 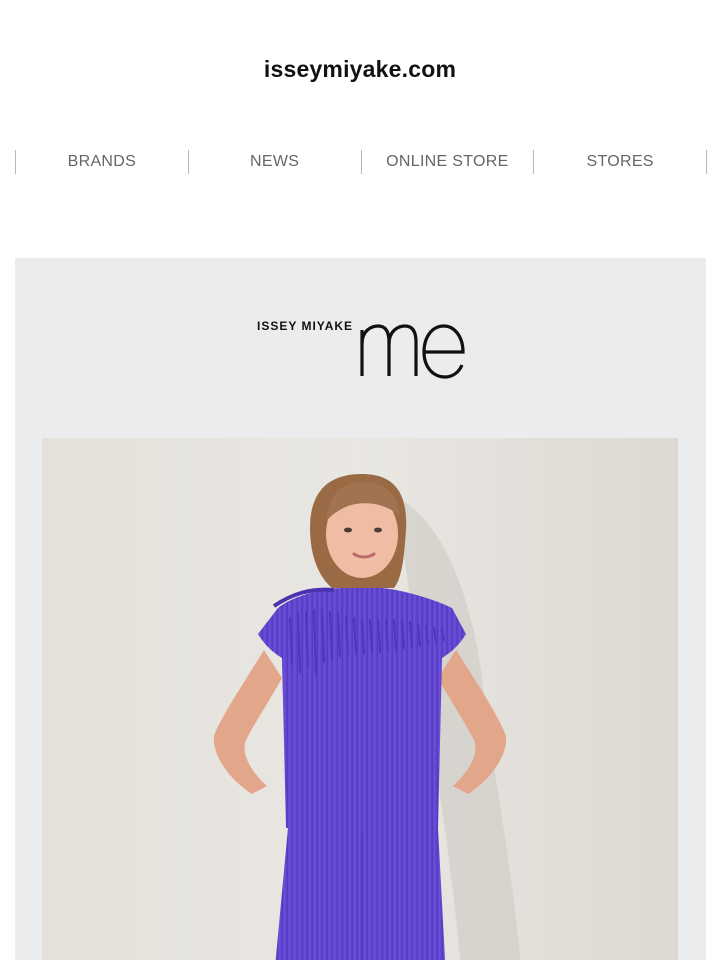 What do you see at coordinates (305, 326) in the screenshot?
I see `brand-wordmark: ISSEY MIYAKE` at bounding box center [305, 326].